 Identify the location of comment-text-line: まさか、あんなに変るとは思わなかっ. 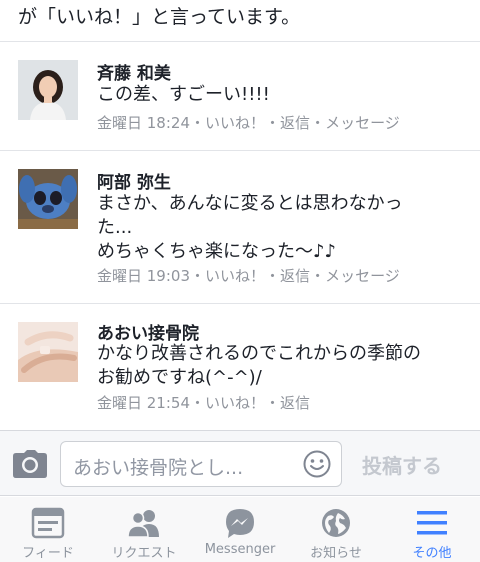
(250, 203).